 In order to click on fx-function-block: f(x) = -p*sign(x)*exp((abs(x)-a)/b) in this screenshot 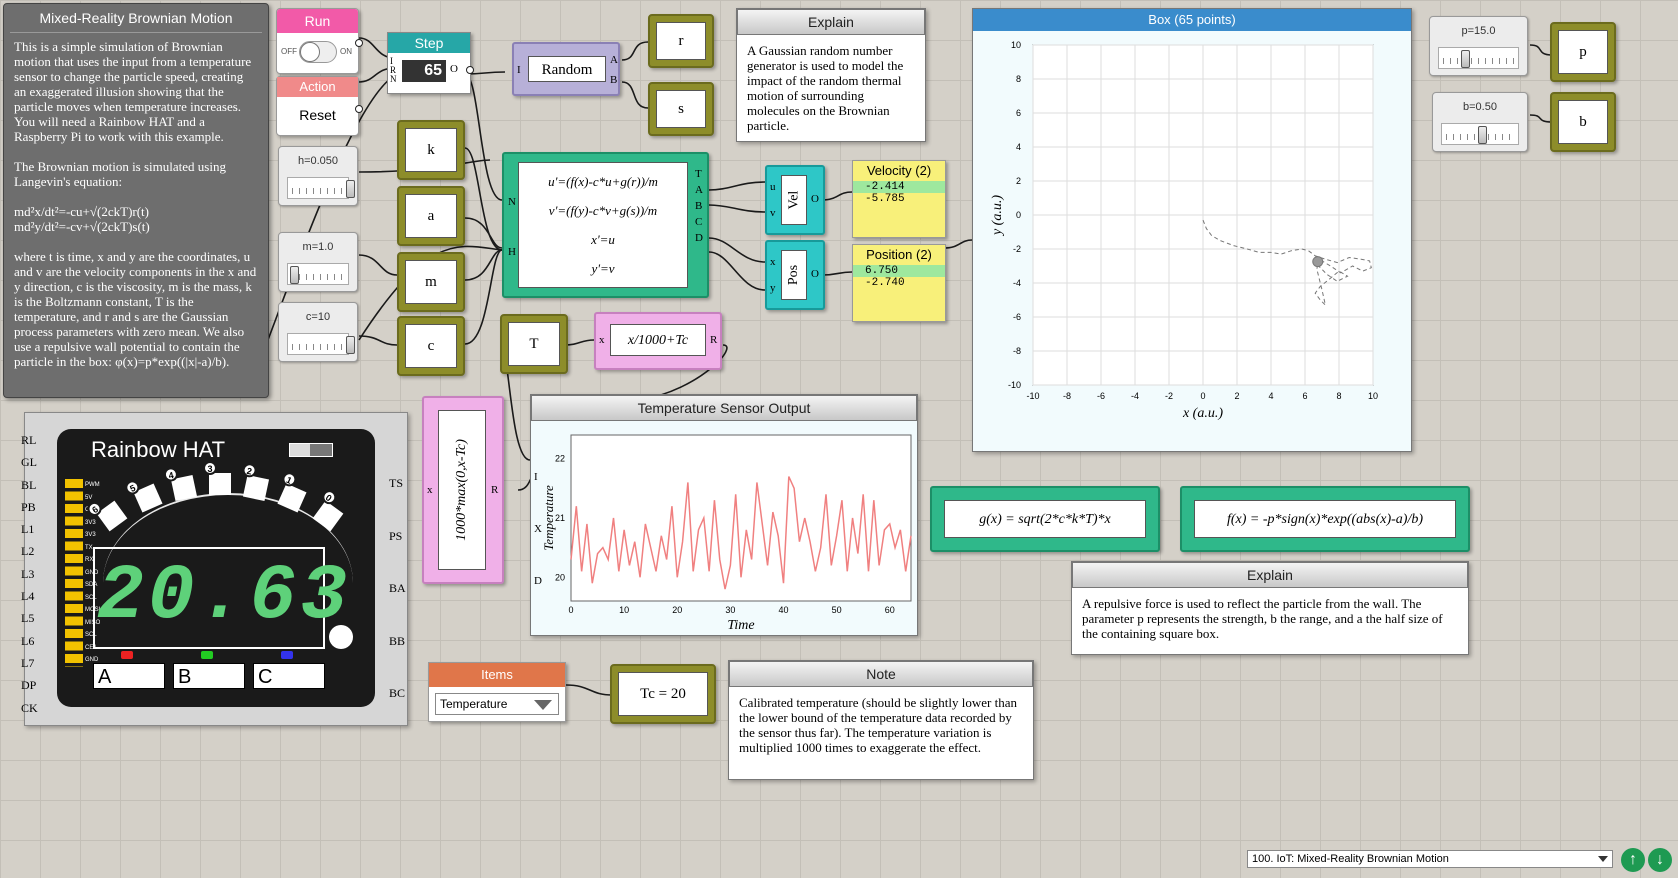, I will do `click(1325, 519)`.